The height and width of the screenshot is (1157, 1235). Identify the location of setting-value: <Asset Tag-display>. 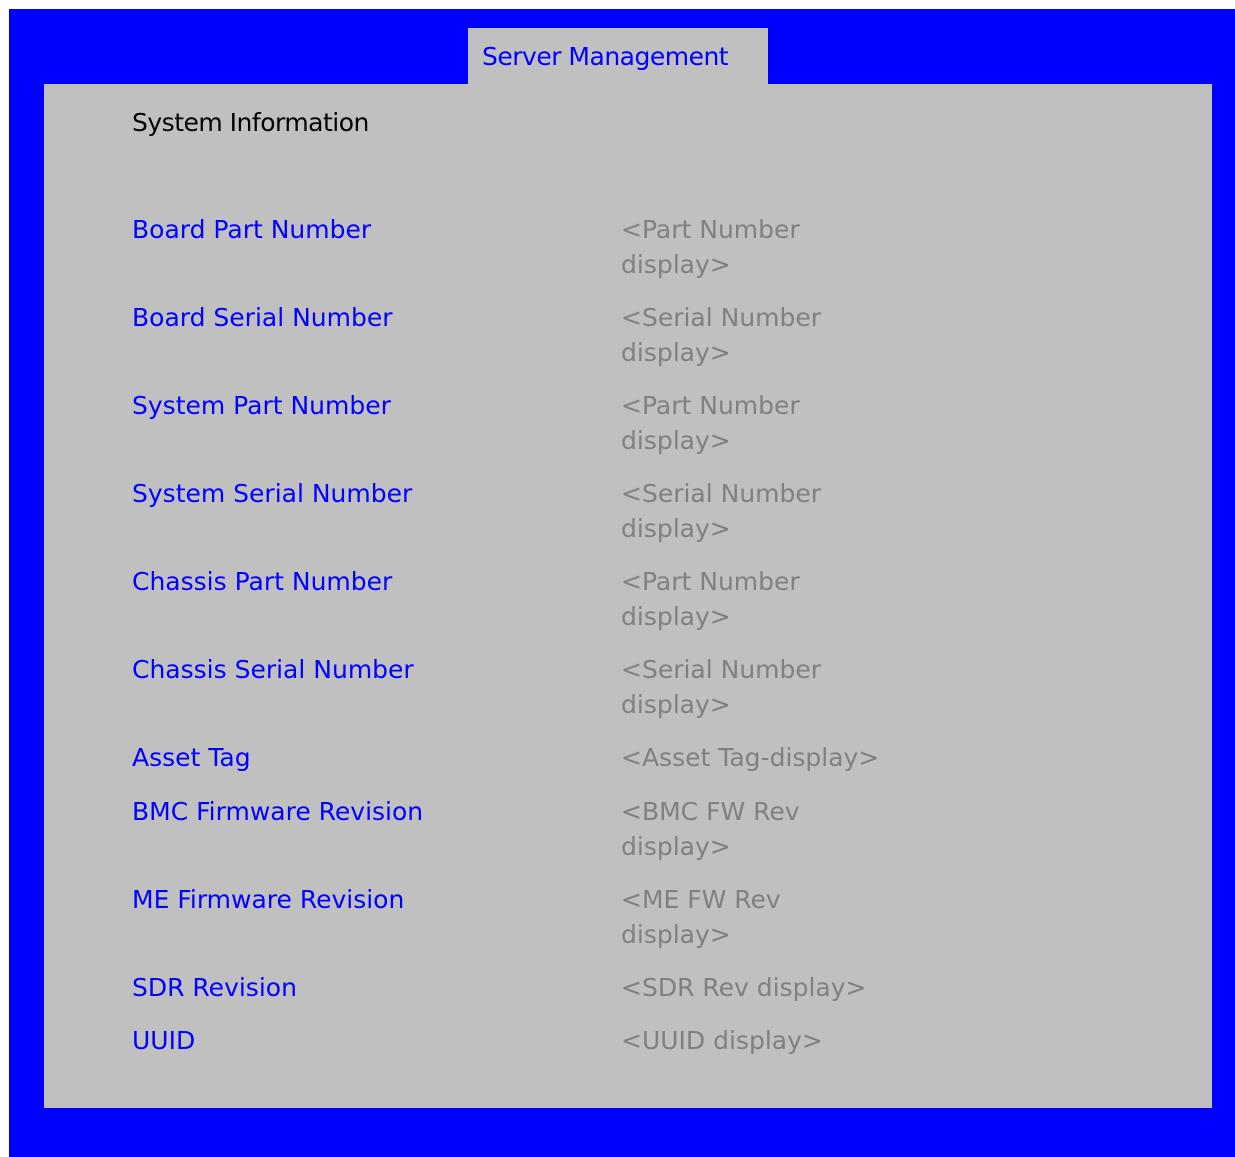
(750, 757).